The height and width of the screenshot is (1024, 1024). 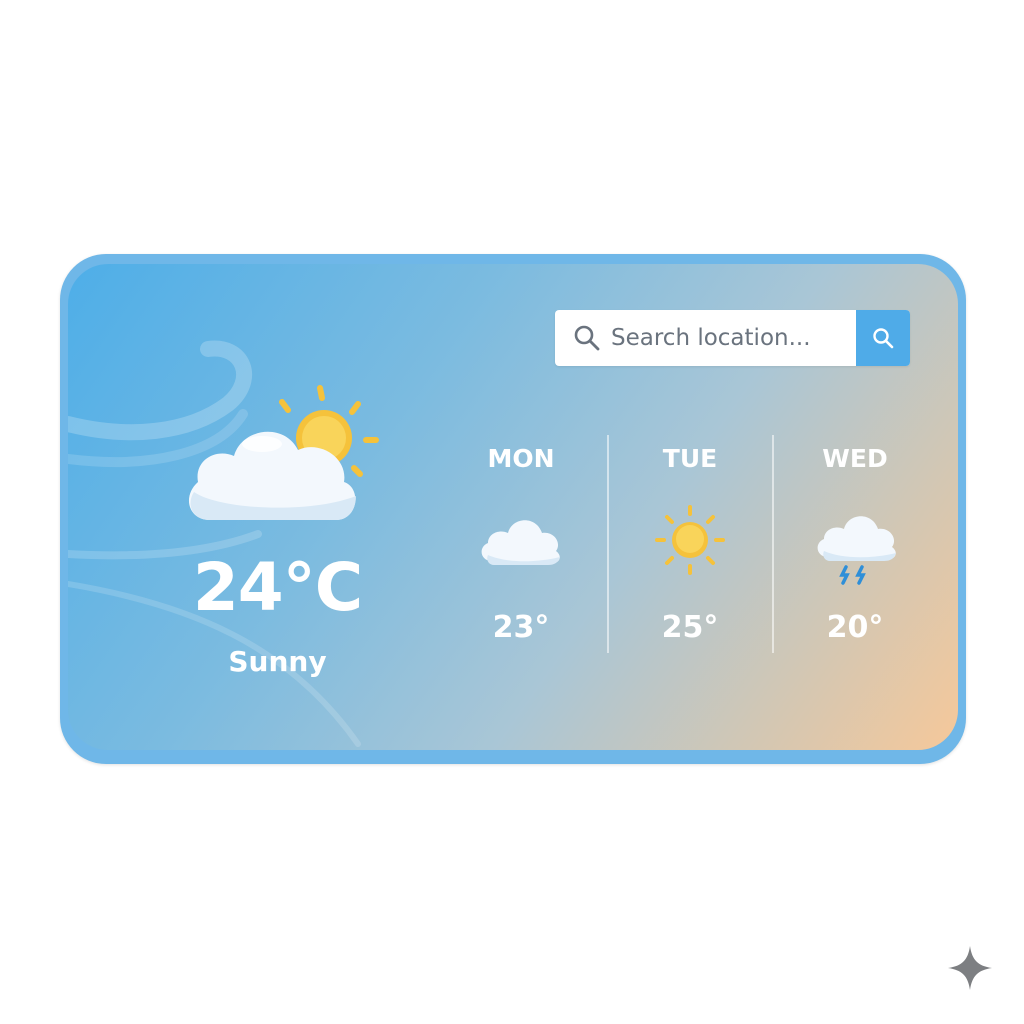 What do you see at coordinates (521, 627) in the screenshot?
I see `forecast-temp: 23°` at bounding box center [521, 627].